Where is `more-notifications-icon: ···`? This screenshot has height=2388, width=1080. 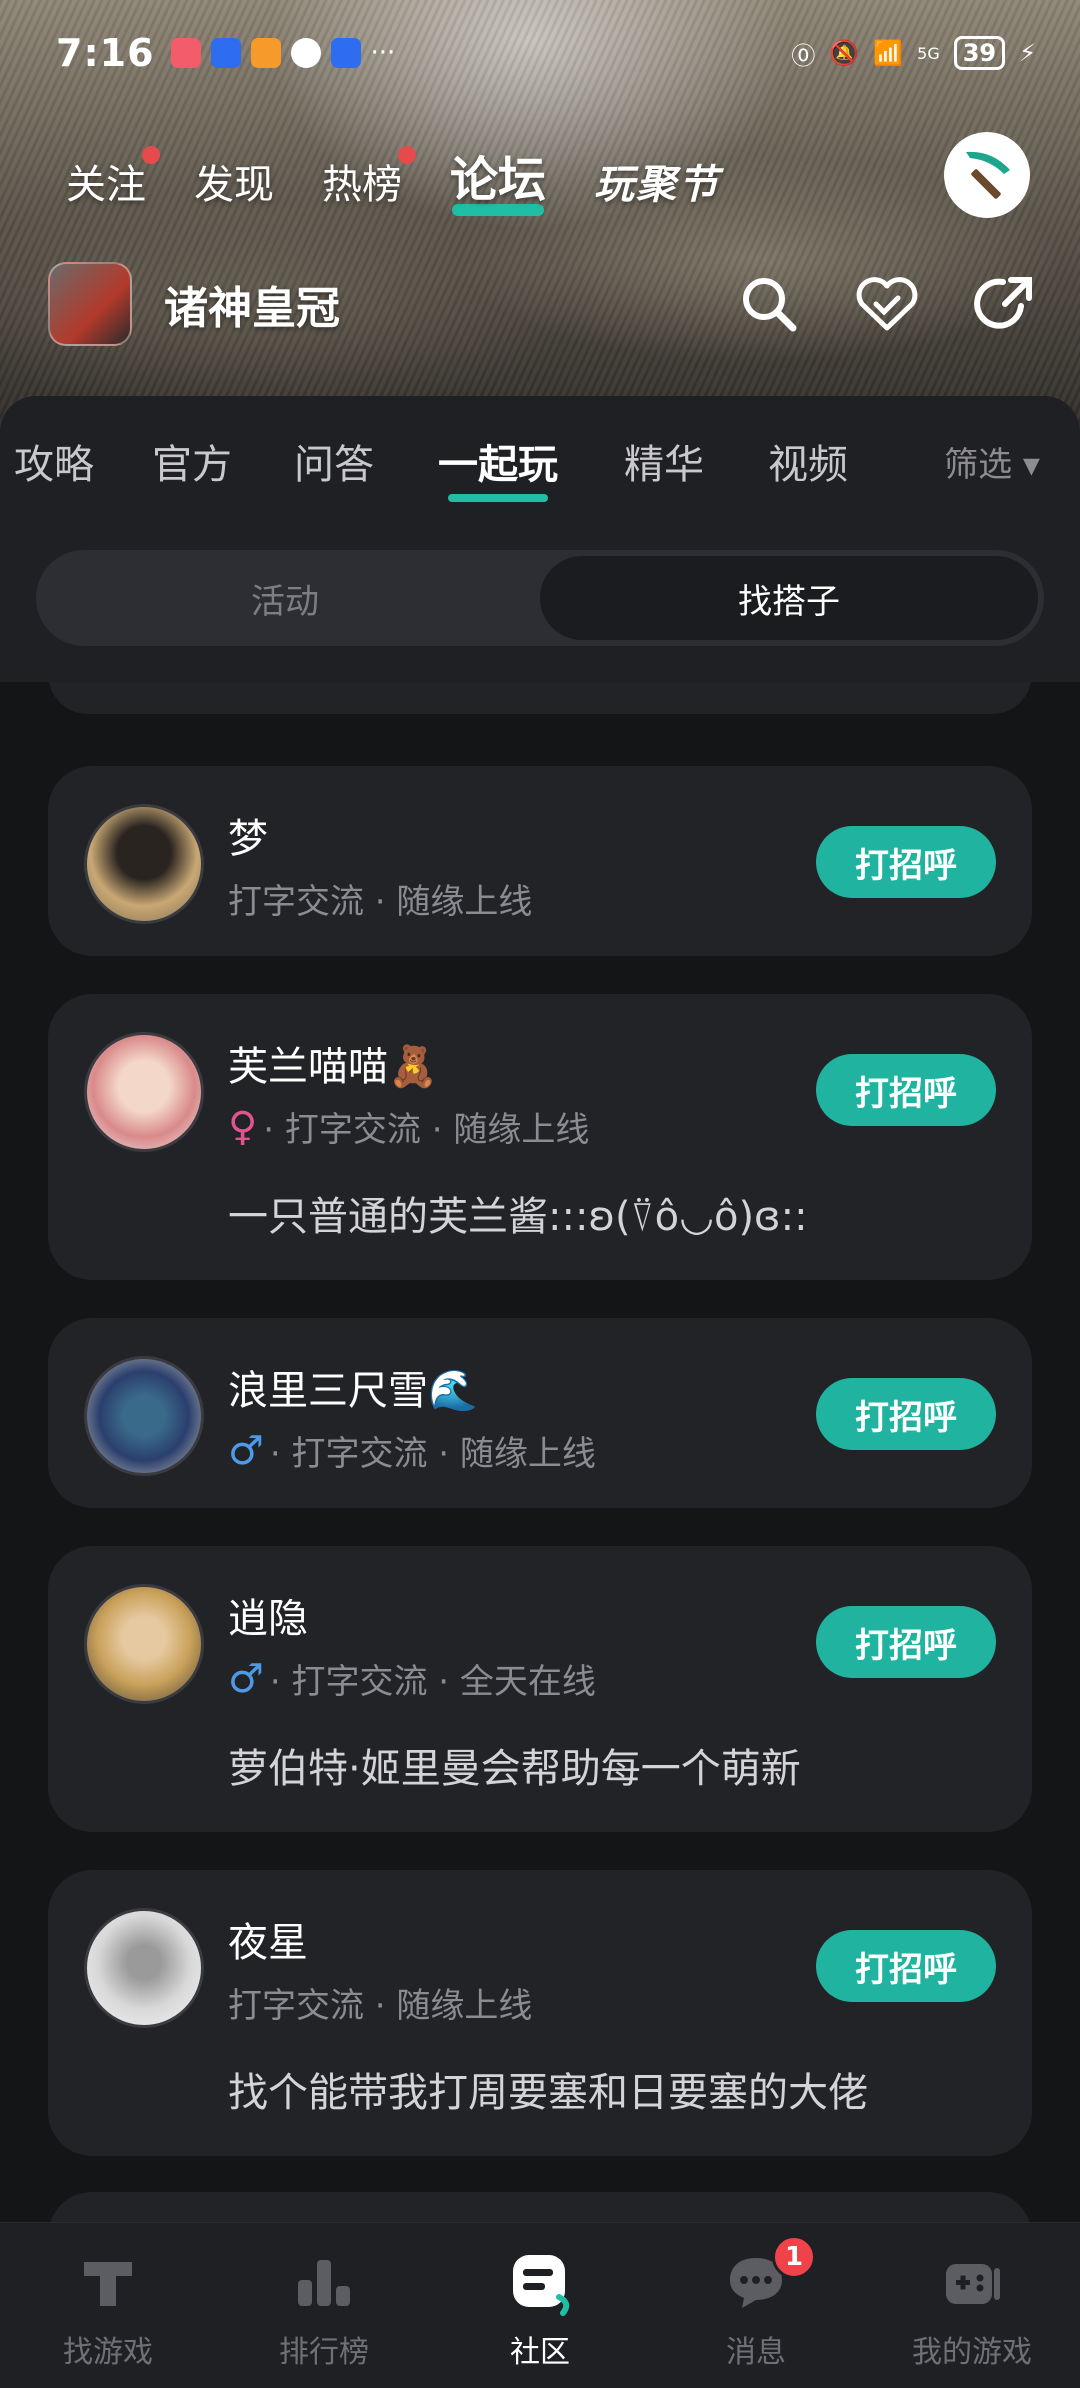
more-notifications-icon: ··· is located at coordinates (383, 53).